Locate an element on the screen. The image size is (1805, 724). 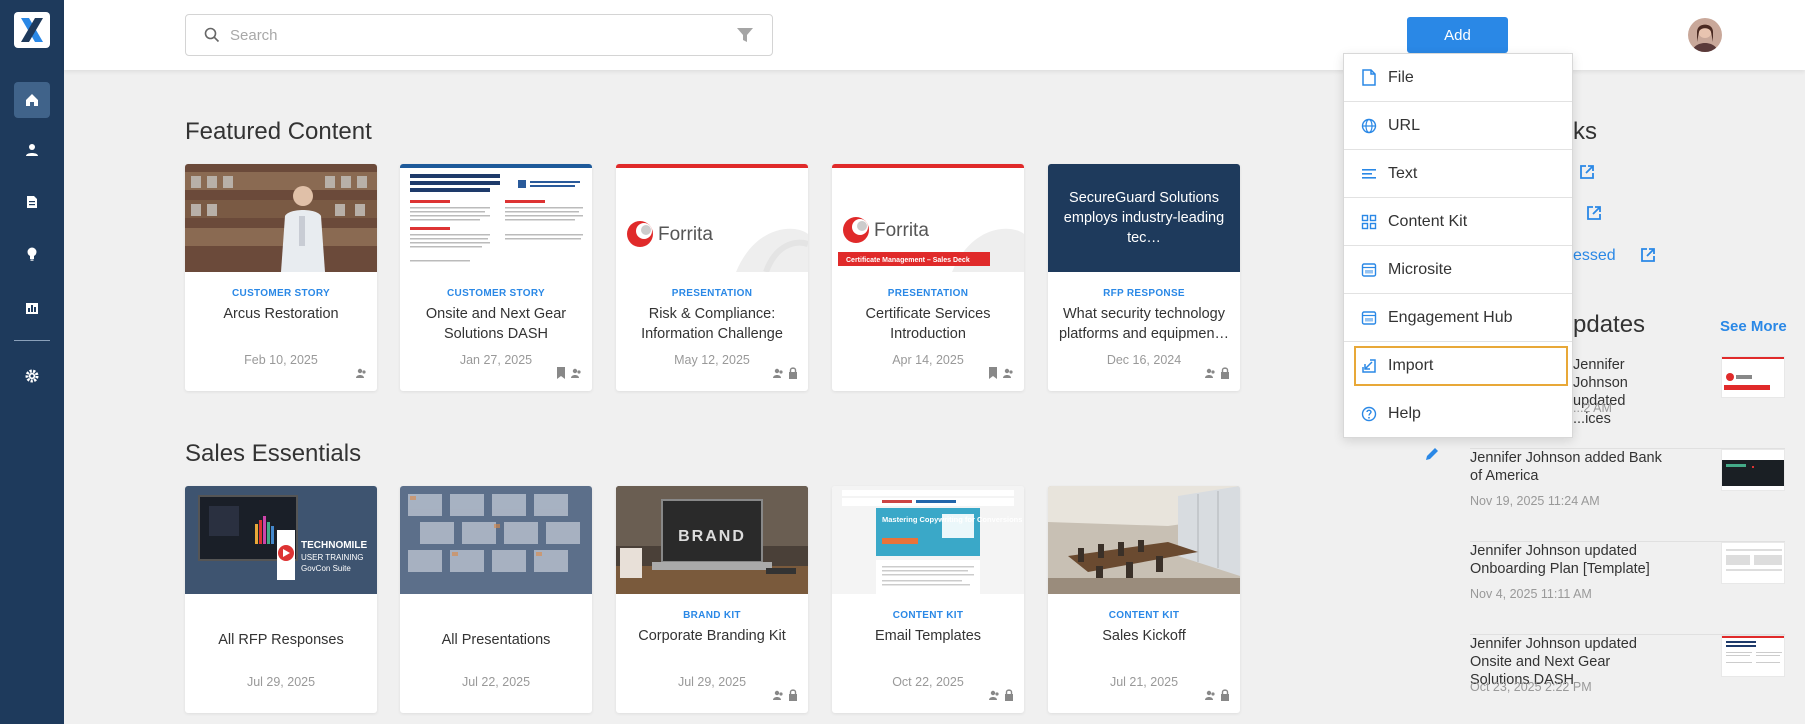
sidebar-divider is located at coordinates (32, 340).